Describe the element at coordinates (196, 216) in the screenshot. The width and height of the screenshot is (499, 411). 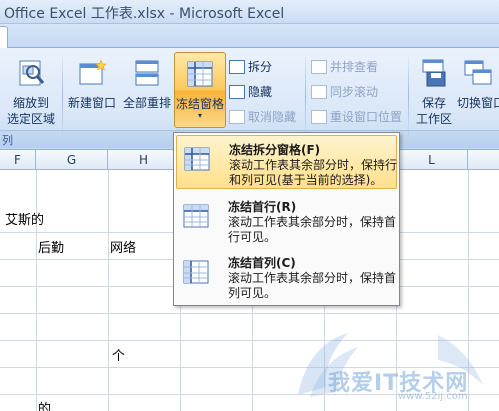
I see `freeze-top-row-icon` at that location.